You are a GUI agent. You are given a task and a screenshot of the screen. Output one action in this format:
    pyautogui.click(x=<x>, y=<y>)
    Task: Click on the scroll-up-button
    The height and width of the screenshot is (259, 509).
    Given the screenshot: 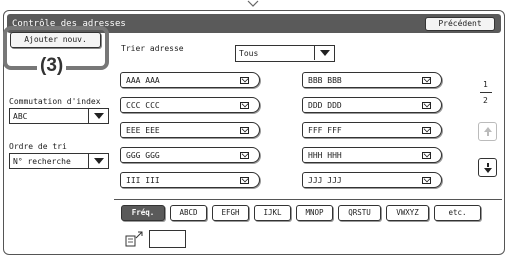 What is the action you would take?
    pyautogui.click(x=487, y=131)
    